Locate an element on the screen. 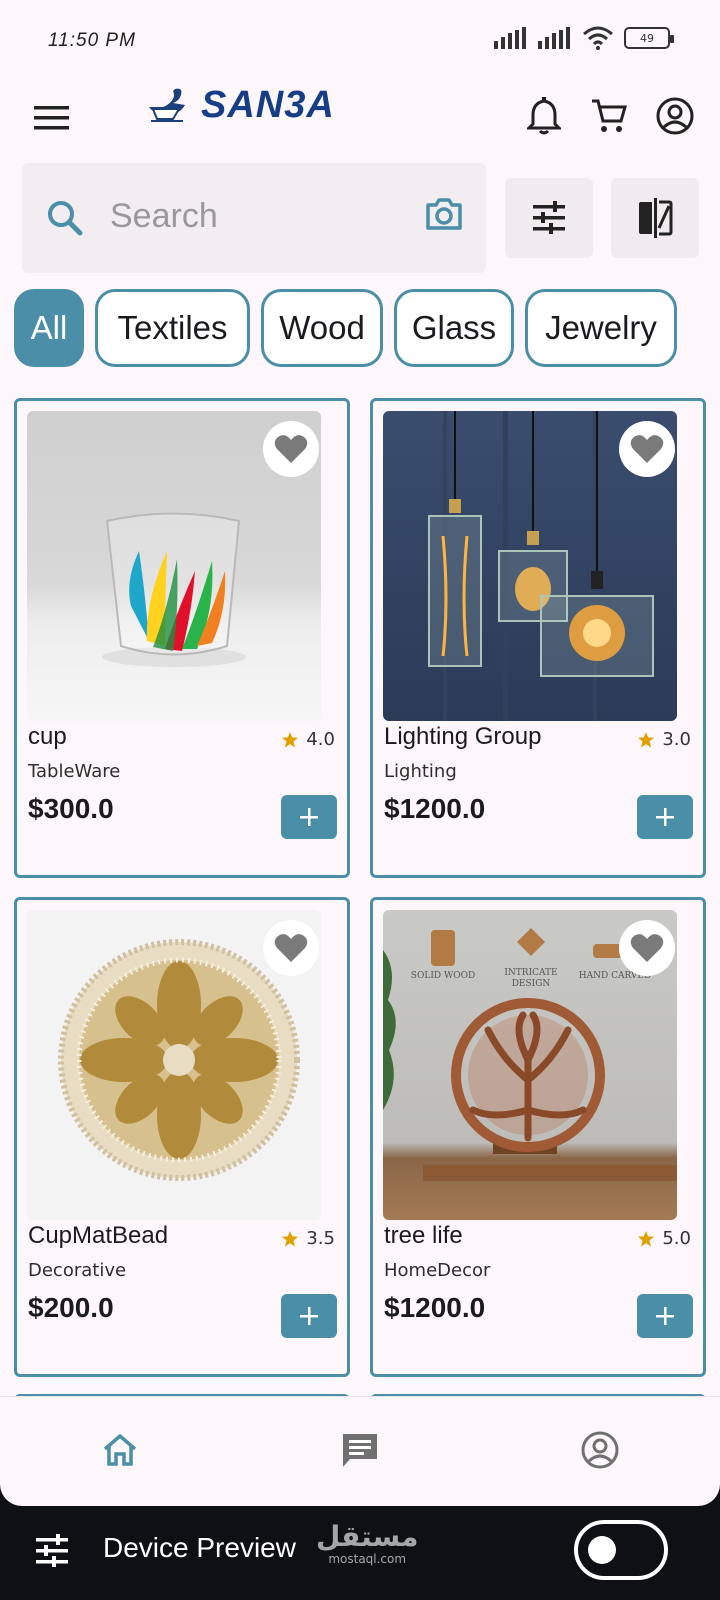 The width and height of the screenshot is (720, 1600). nav-chat is located at coordinates (360, 1450).